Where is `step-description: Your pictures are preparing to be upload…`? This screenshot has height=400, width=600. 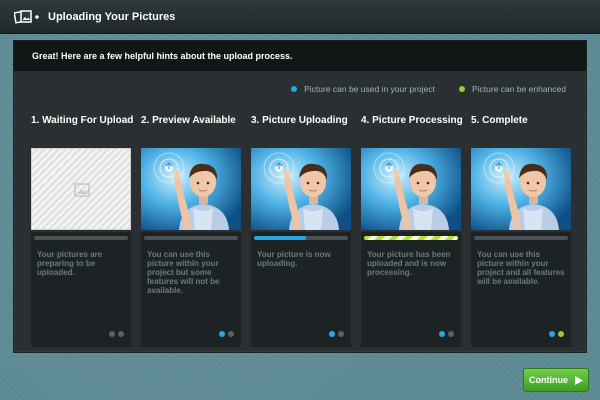 step-description: Your pictures are preparing to be upload… is located at coordinates (70, 263).